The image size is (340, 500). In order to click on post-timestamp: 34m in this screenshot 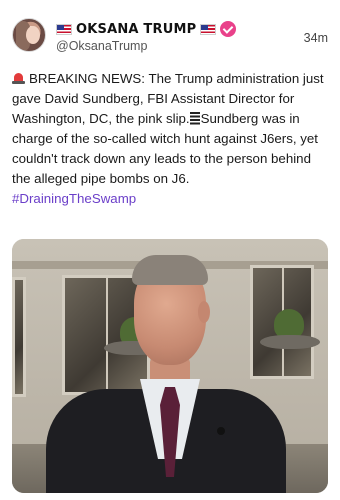, I will do `click(315, 38)`.